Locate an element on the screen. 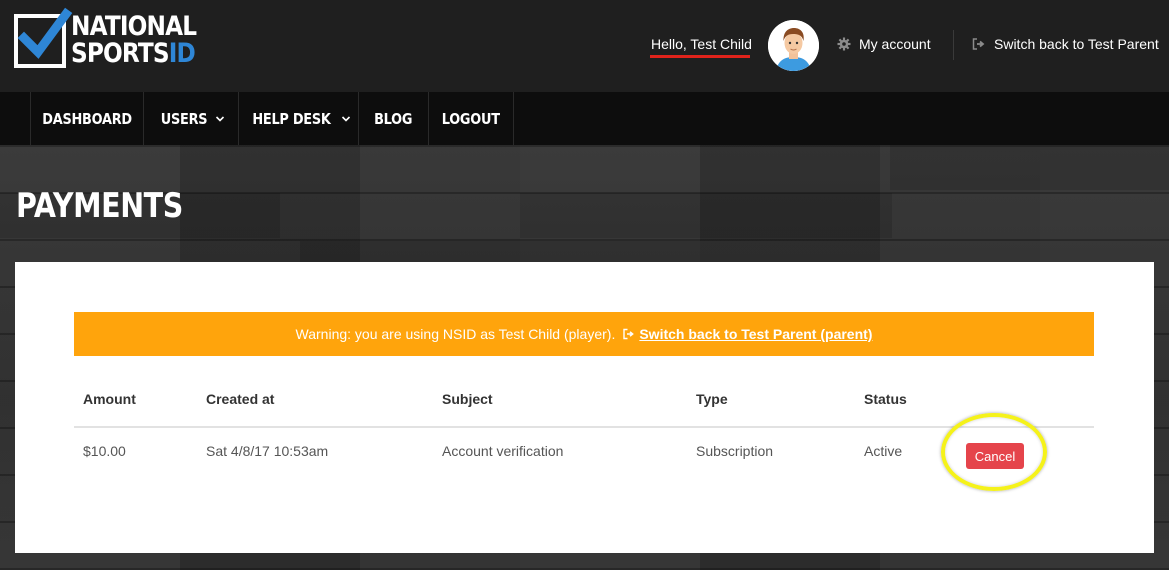  switch-back-link: Switch back to Test Parent is located at coordinates (1065, 44).